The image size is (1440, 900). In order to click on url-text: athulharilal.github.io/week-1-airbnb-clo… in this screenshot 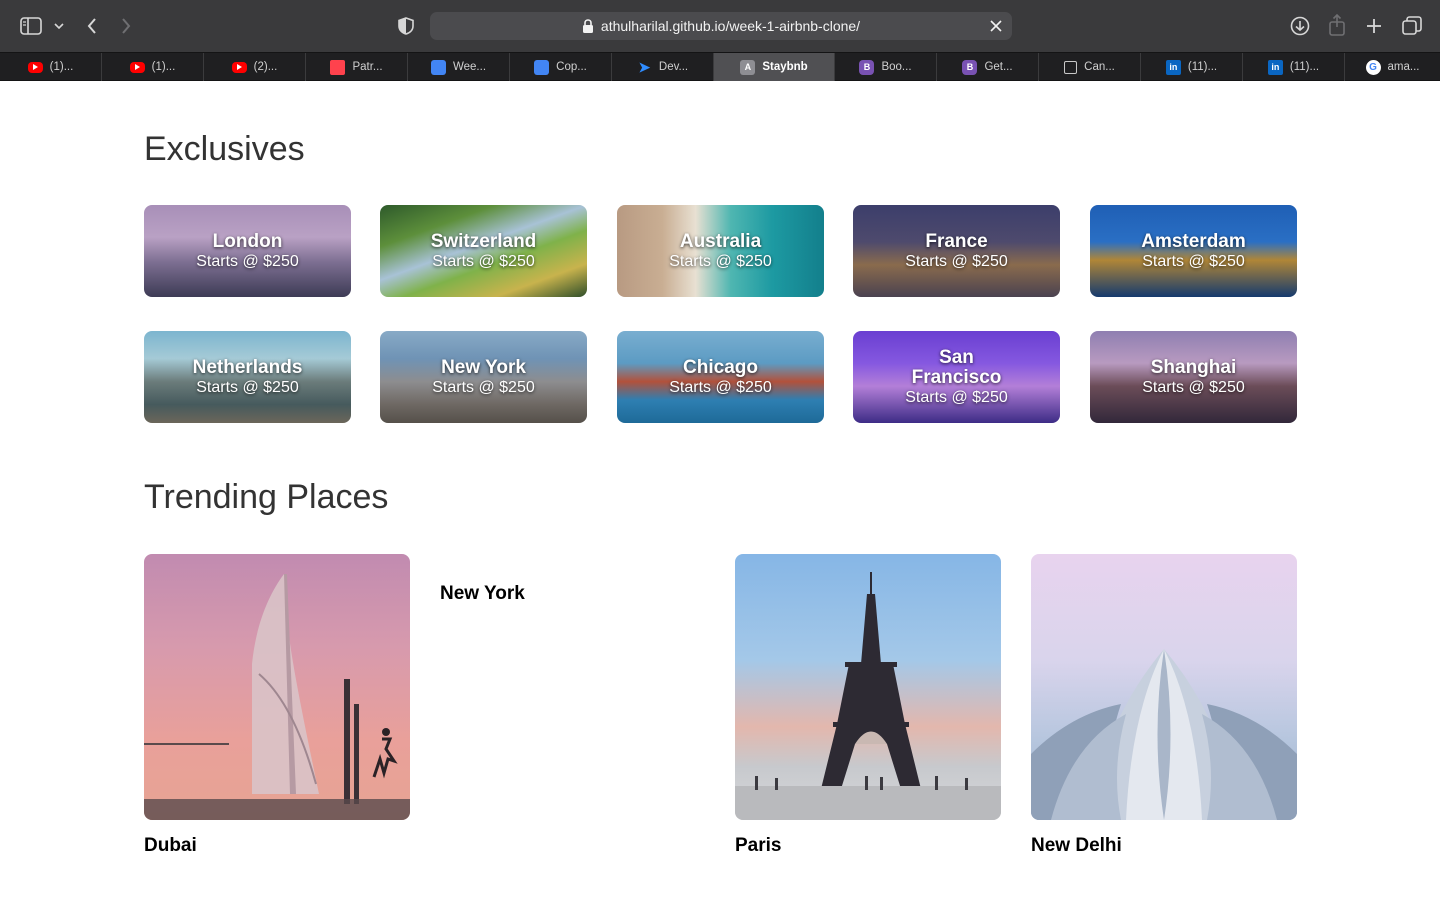, I will do `click(730, 26)`.